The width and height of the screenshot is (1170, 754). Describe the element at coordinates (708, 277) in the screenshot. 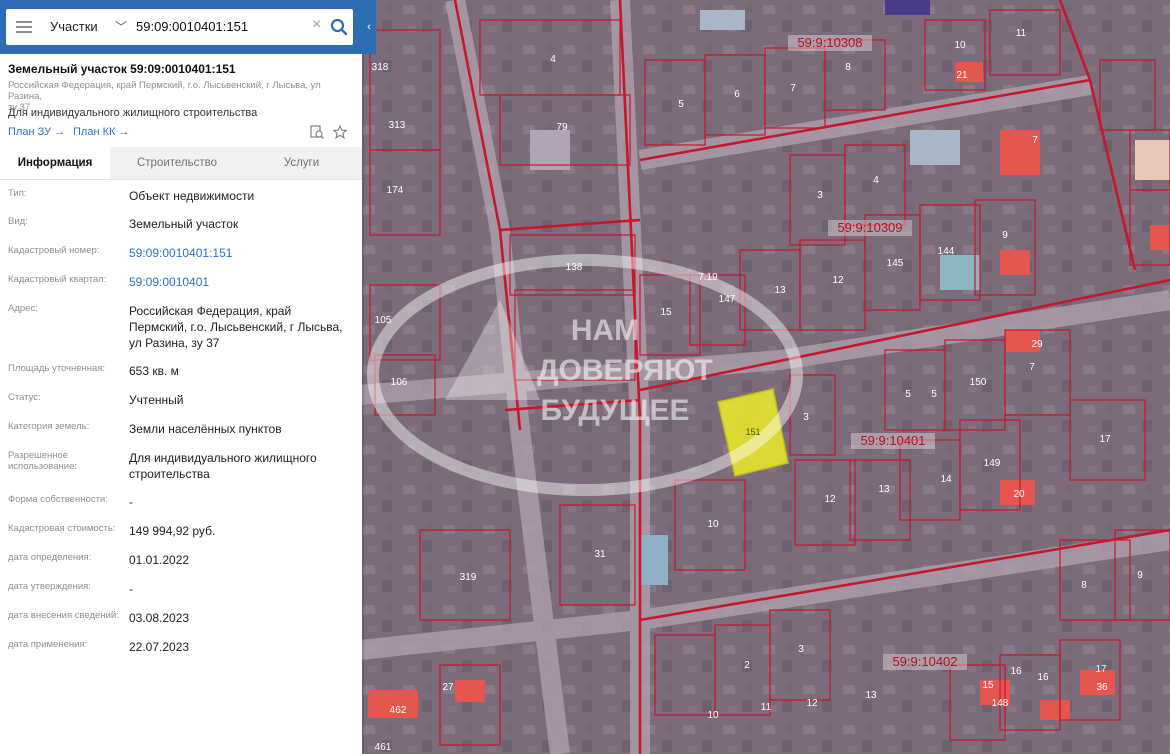

I see `parcel-number: 7.19` at that location.